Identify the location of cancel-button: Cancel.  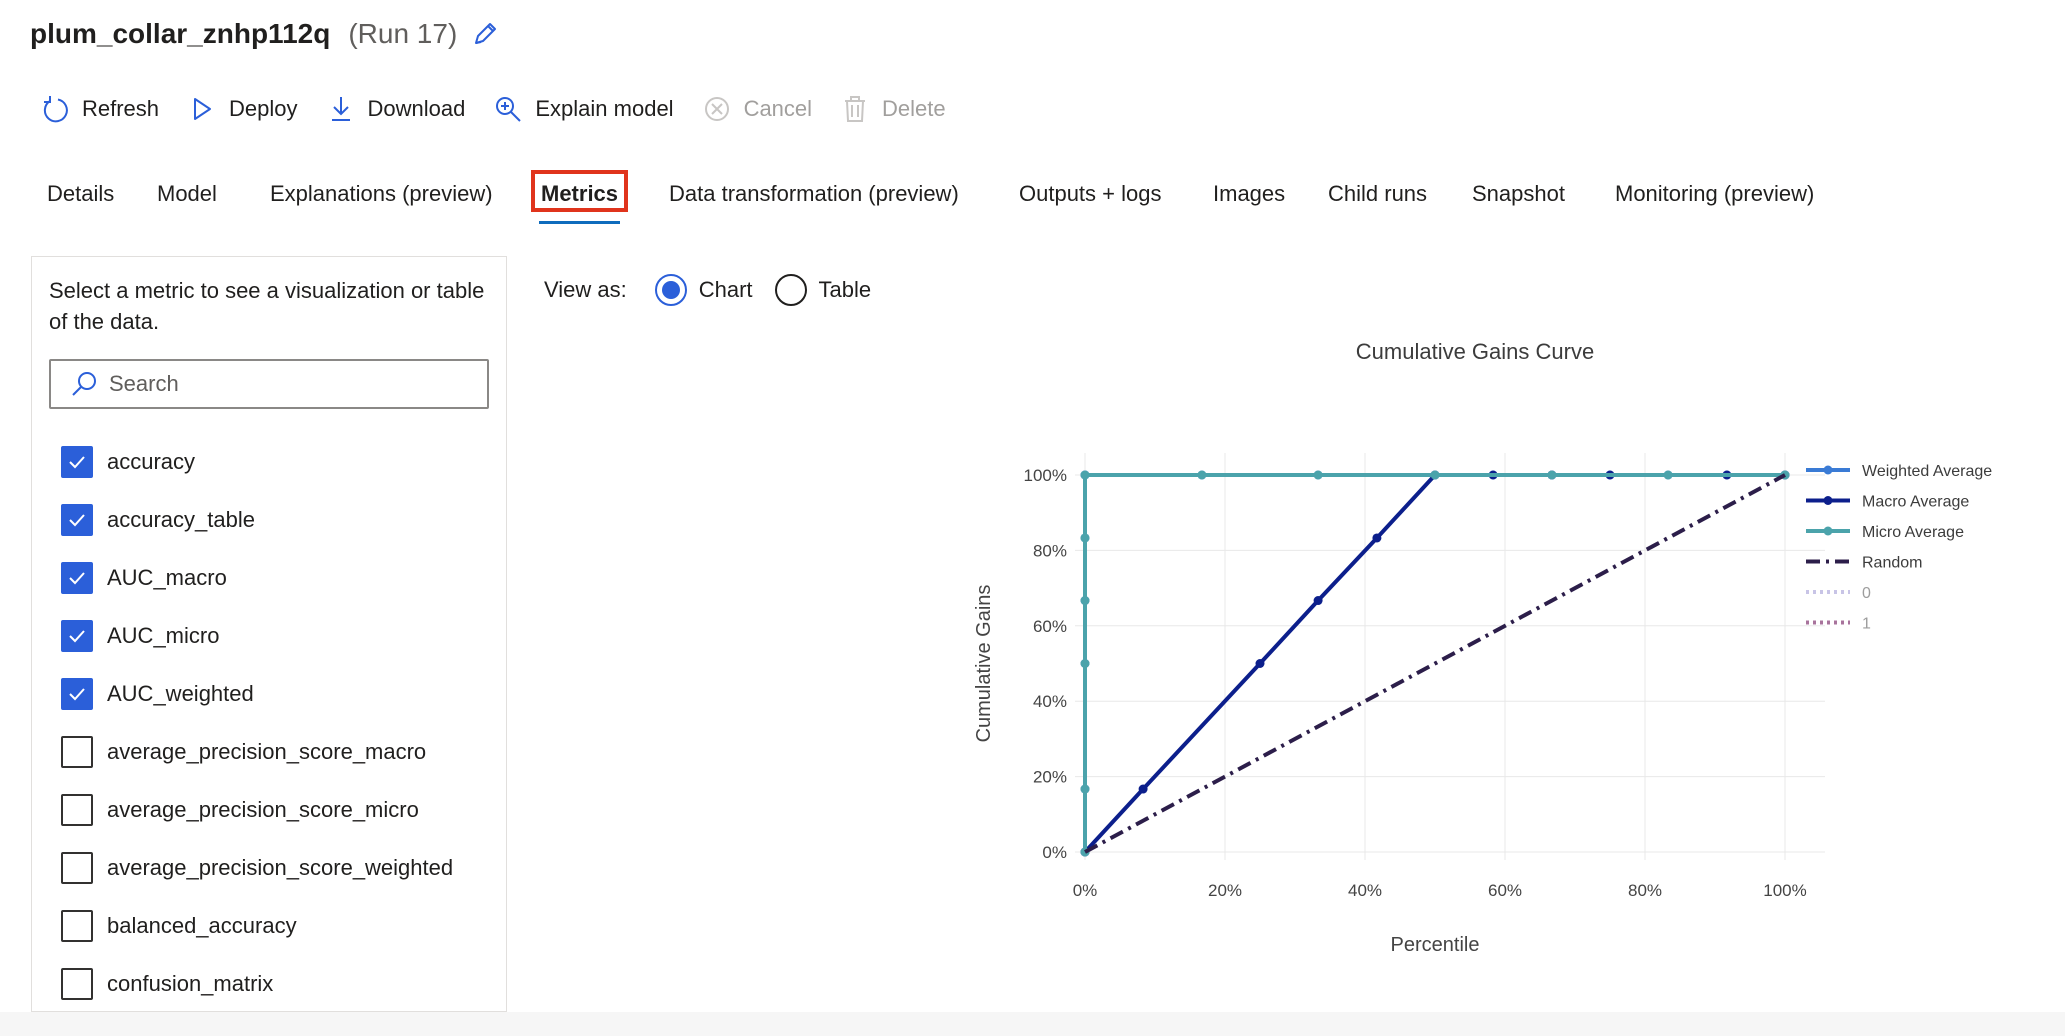
(757, 109).